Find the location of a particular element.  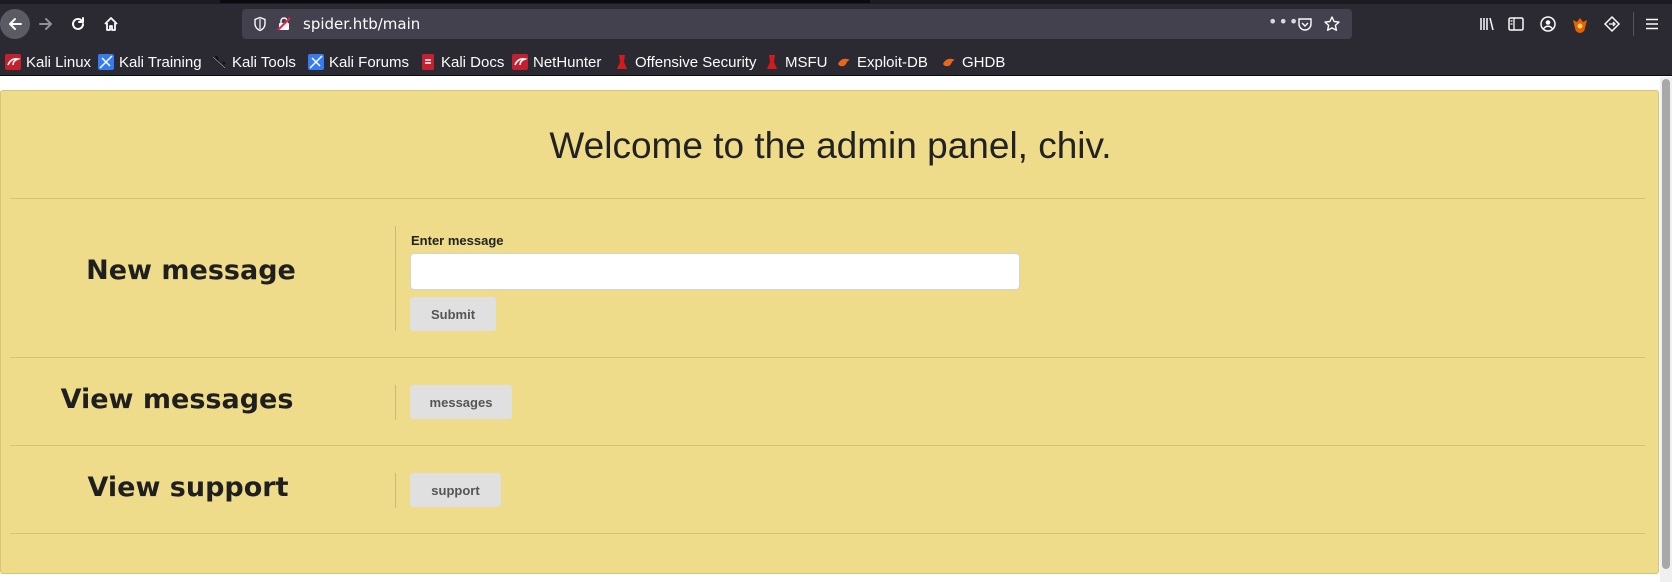

url-text: spider.htb/main is located at coordinates (361, 24).